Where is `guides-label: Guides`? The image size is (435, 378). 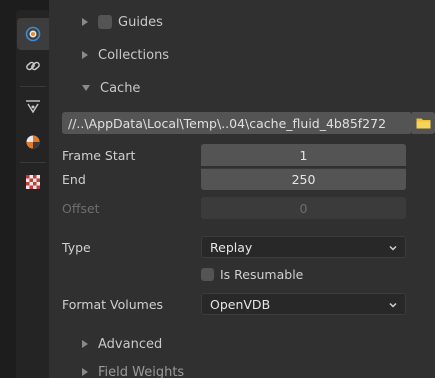 guides-label: Guides is located at coordinates (140, 22).